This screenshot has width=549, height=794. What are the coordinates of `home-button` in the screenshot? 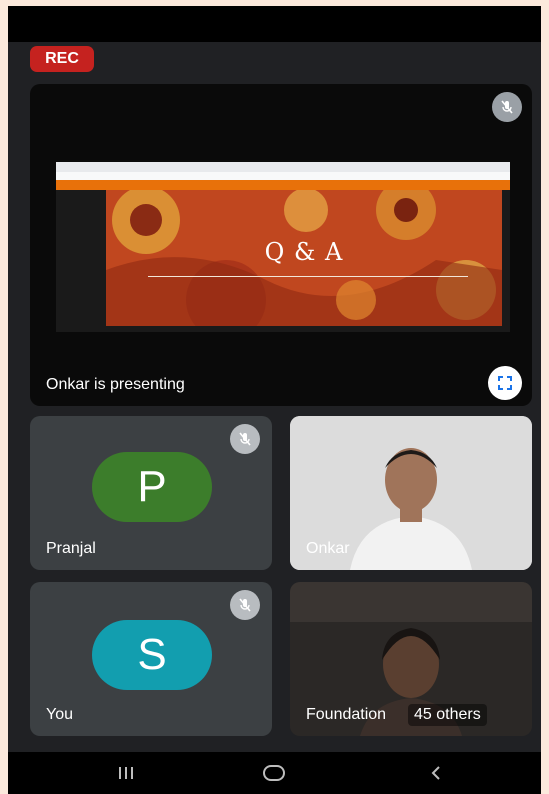 It's located at (274, 773).